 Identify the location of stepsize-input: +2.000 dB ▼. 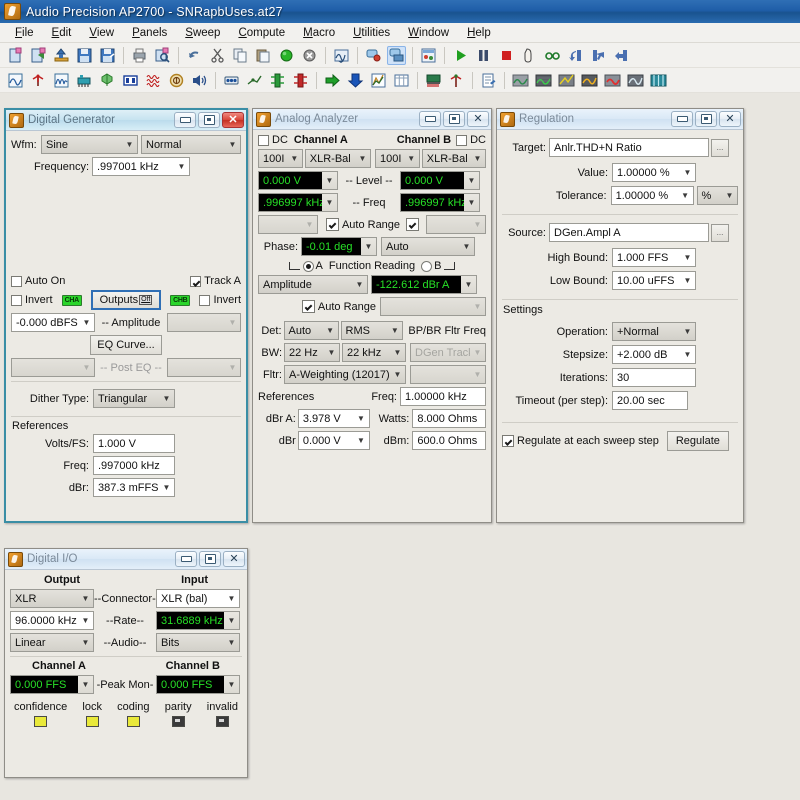
(654, 354).